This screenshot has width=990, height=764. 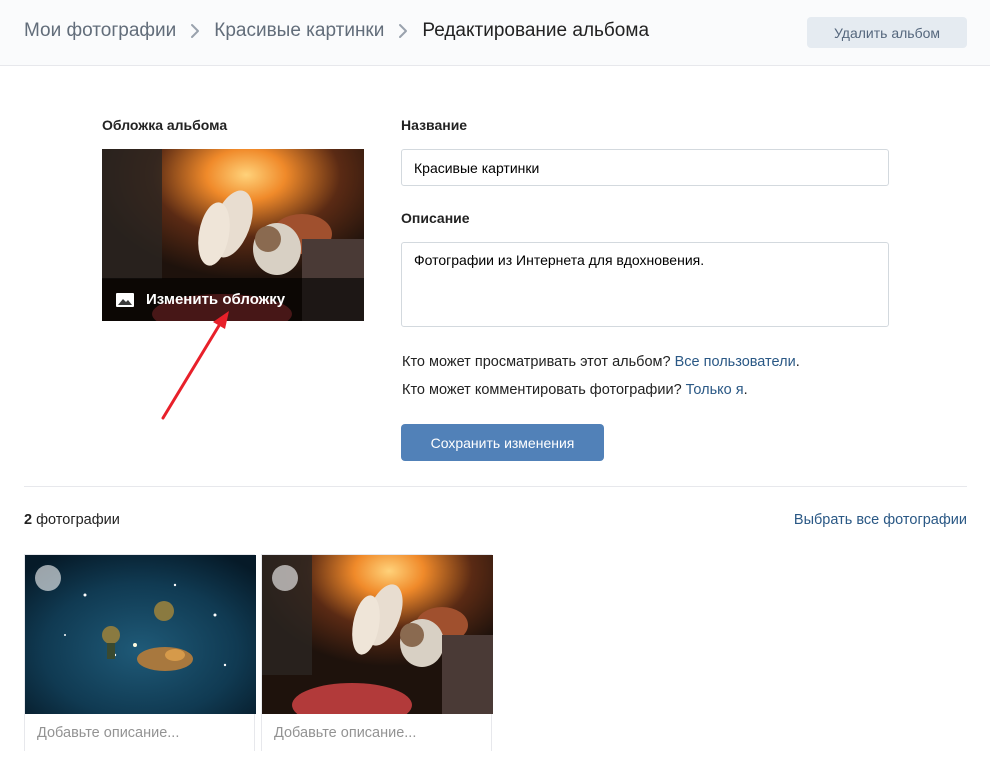 I want to click on album-cover: Изменить обложку, so click(x=233, y=235).